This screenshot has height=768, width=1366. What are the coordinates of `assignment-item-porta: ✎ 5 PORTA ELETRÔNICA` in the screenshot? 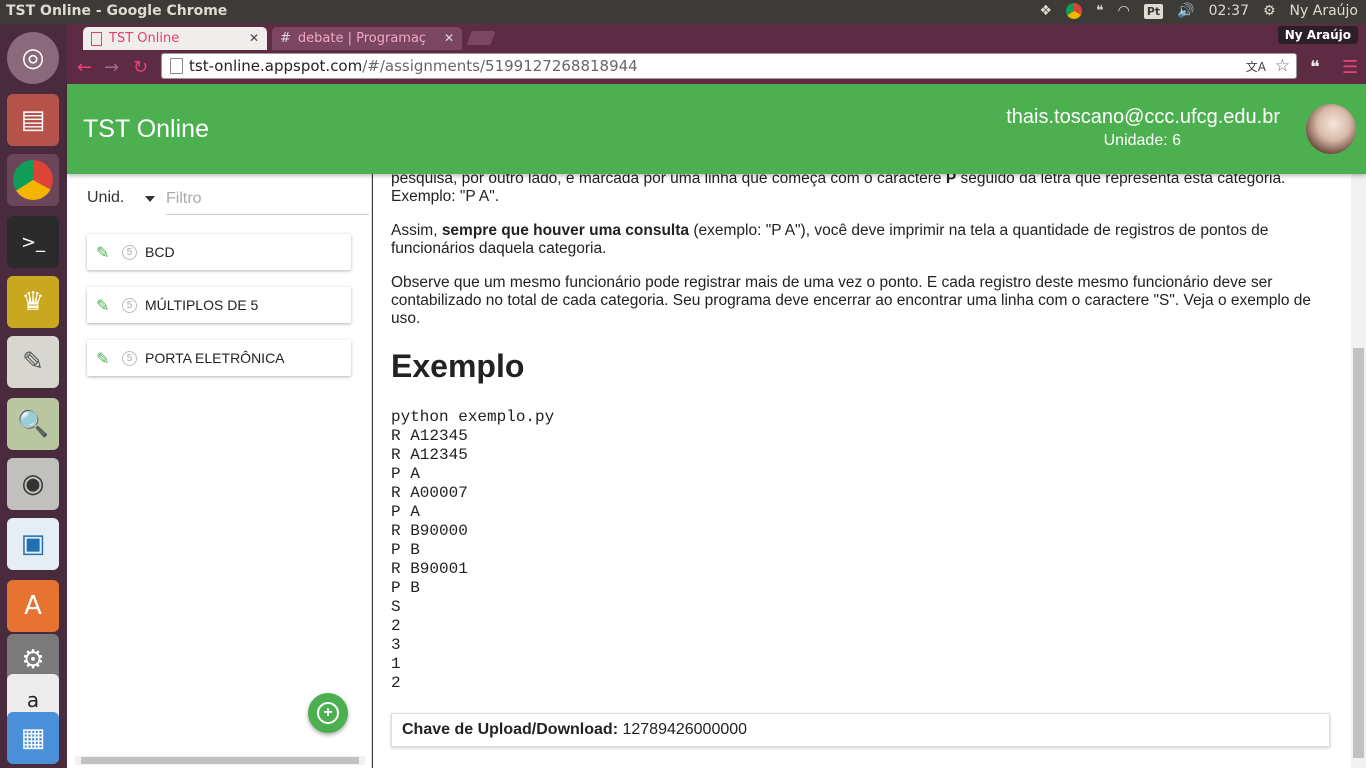 It's located at (219, 358).